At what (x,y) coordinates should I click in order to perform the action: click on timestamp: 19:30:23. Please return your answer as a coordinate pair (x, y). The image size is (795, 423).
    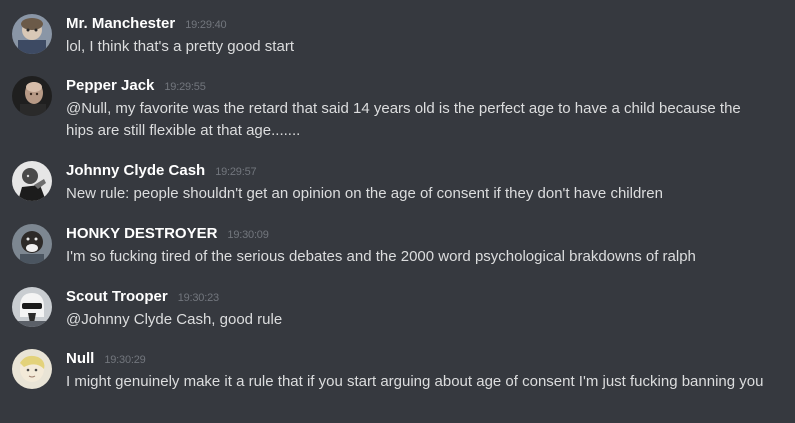
    Looking at the image, I should click on (198, 298).